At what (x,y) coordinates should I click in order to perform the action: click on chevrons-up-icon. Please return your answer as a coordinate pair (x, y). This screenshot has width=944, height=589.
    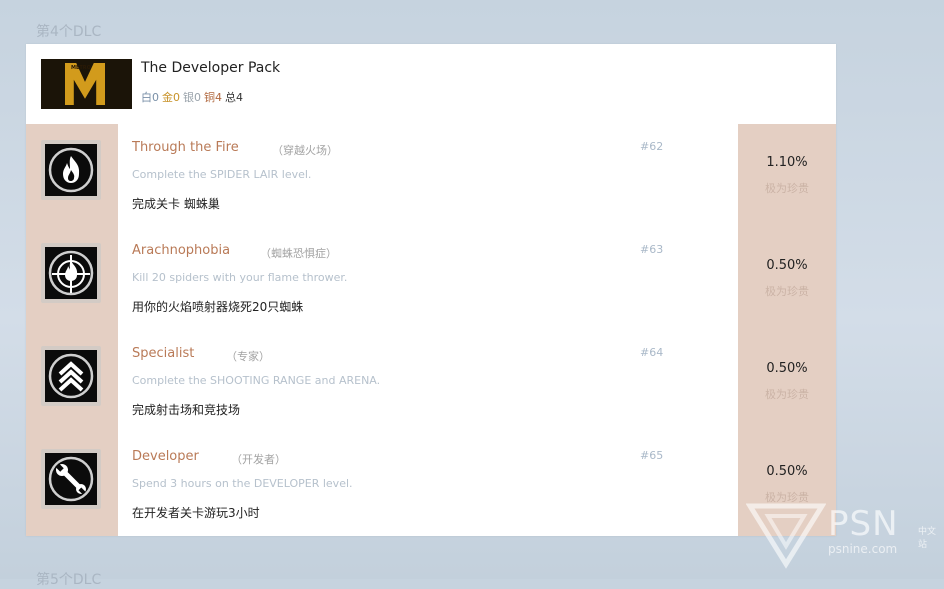
    Looking at the image, I should click on (71, 376).